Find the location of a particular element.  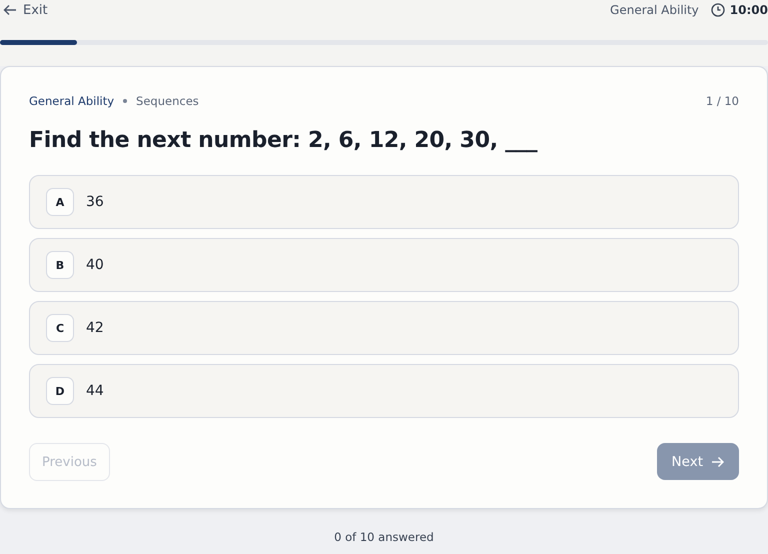

option-letter: D is located at coordinates (60, 391).